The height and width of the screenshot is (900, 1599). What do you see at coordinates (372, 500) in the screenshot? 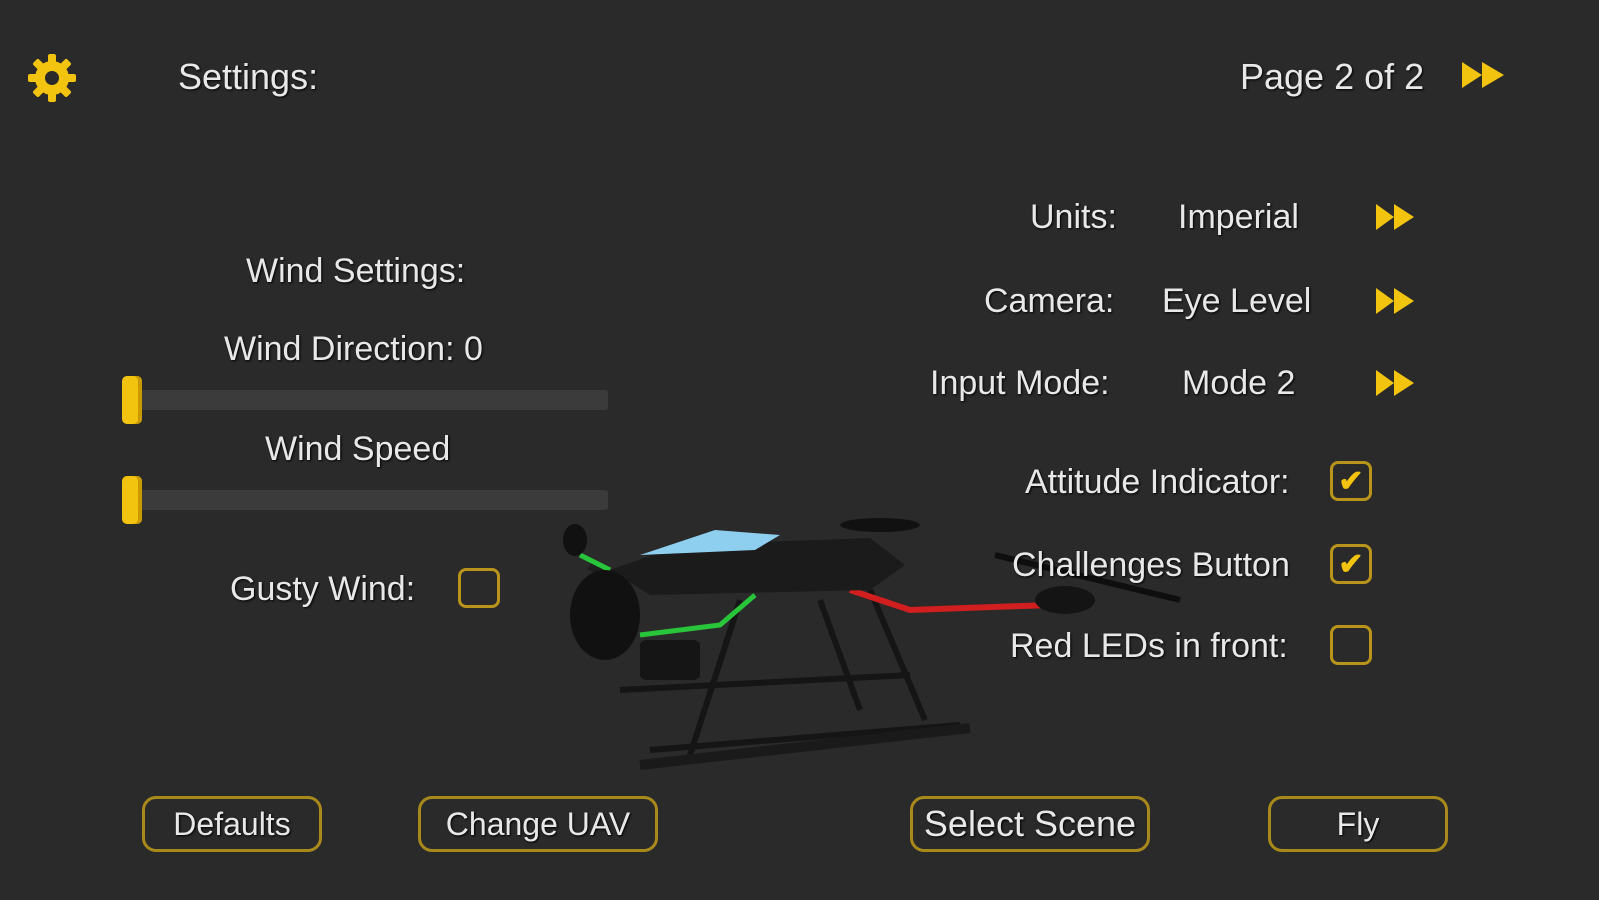
I see `wind-speed-track` at bounding box center [372, 500].